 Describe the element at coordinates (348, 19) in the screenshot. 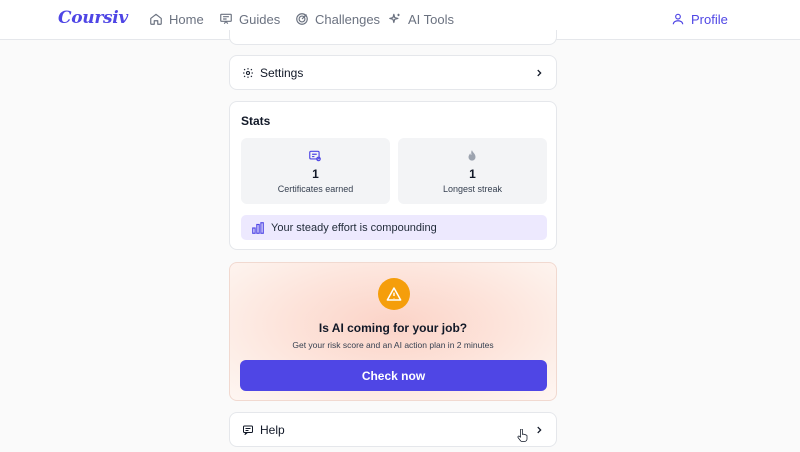

I see `nav-item-label: Challenges` at that location.